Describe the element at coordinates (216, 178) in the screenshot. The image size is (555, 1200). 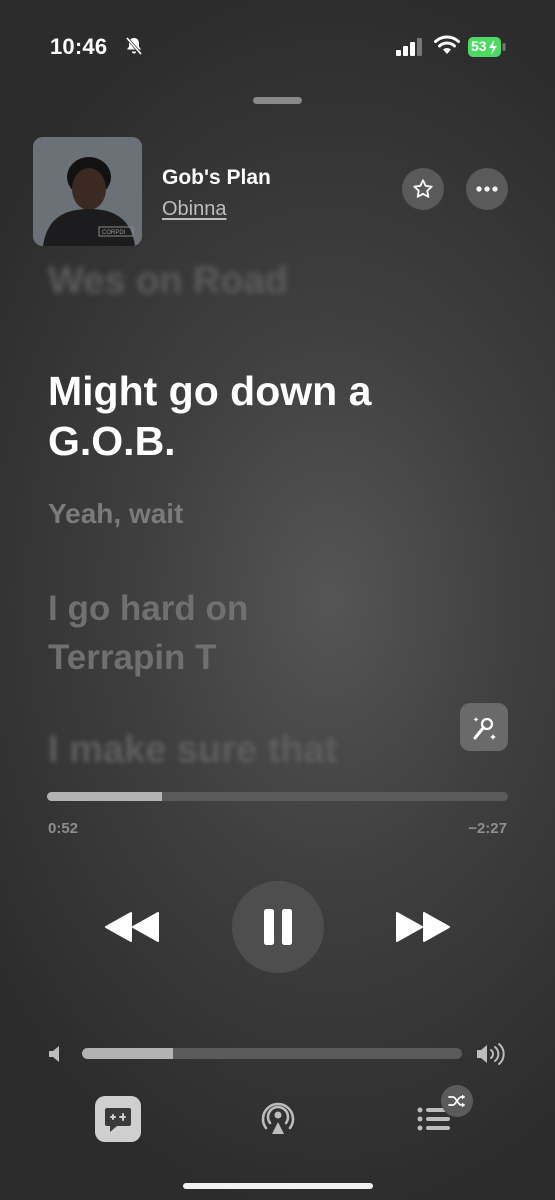
I see `song-title: Gob's Plan` at that location.